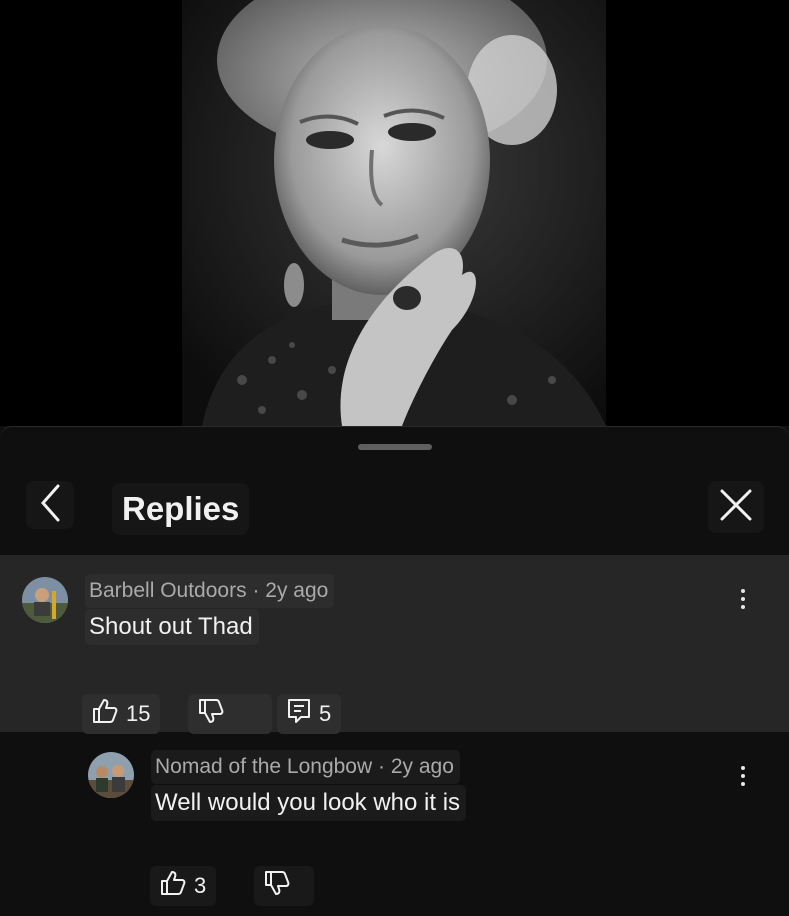  Describe the element at coordinates (121, 714) in the screenshot. I see `like-button: 15` at that location.